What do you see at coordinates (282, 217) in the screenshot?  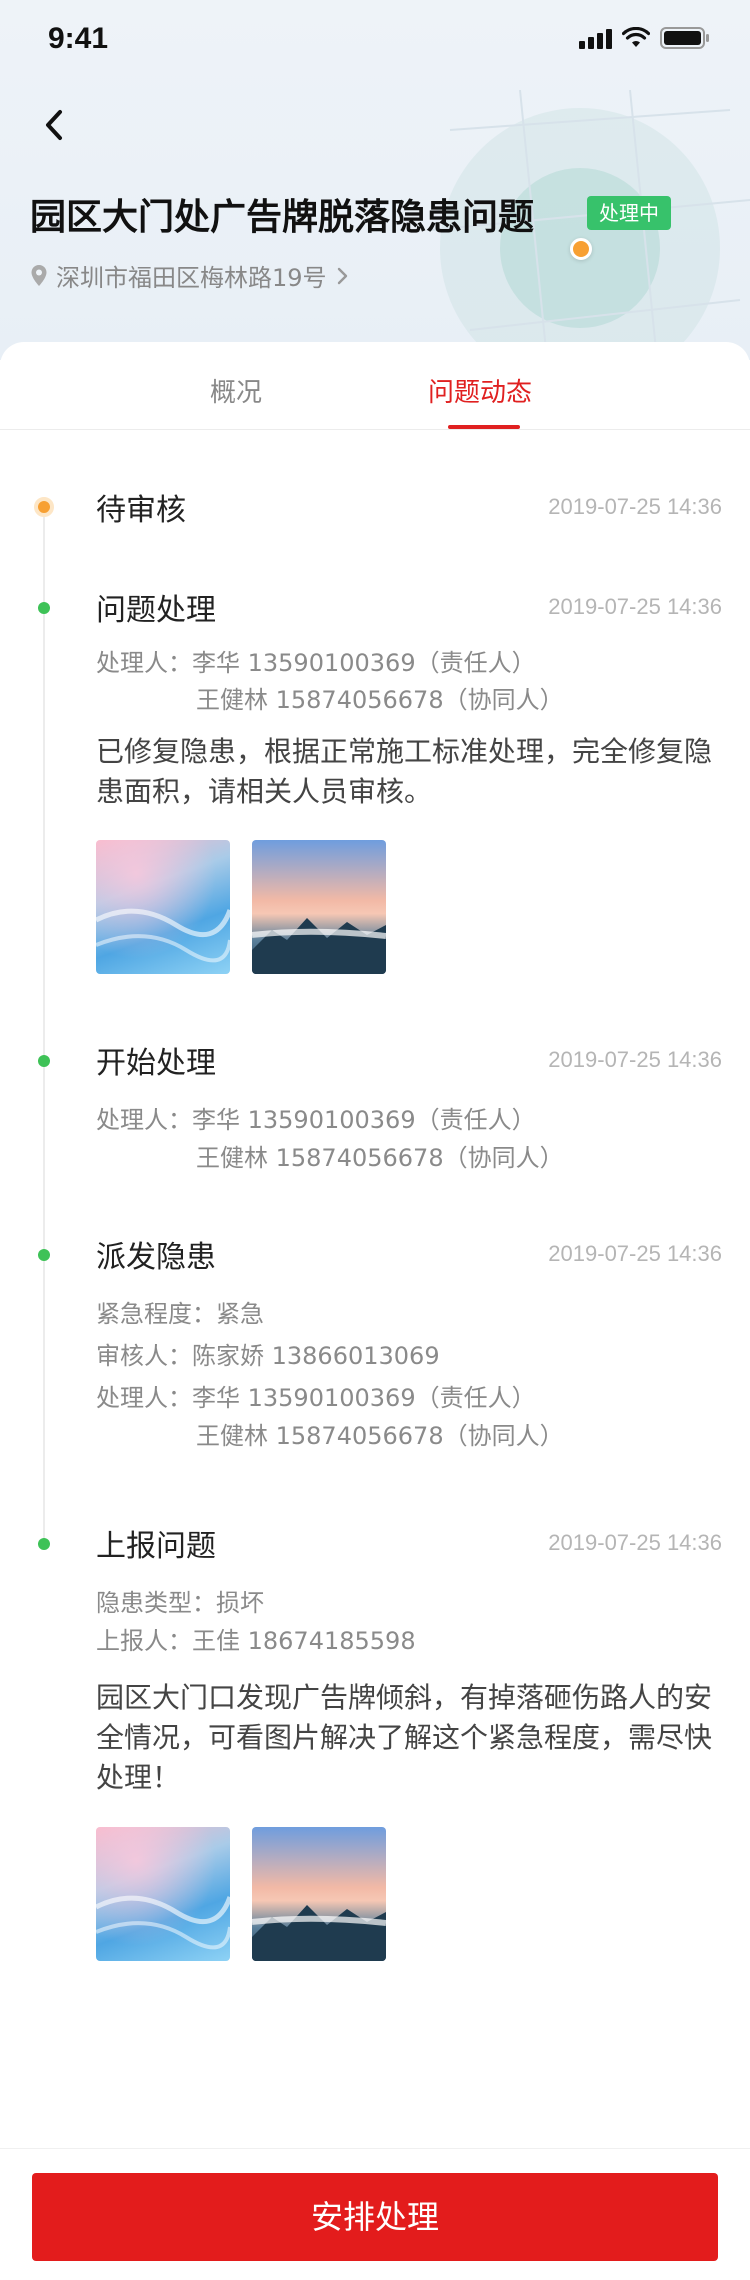 I see `page-title: 园区大门处广告牌脱落隐患问题` at bounding box center [282, 217].